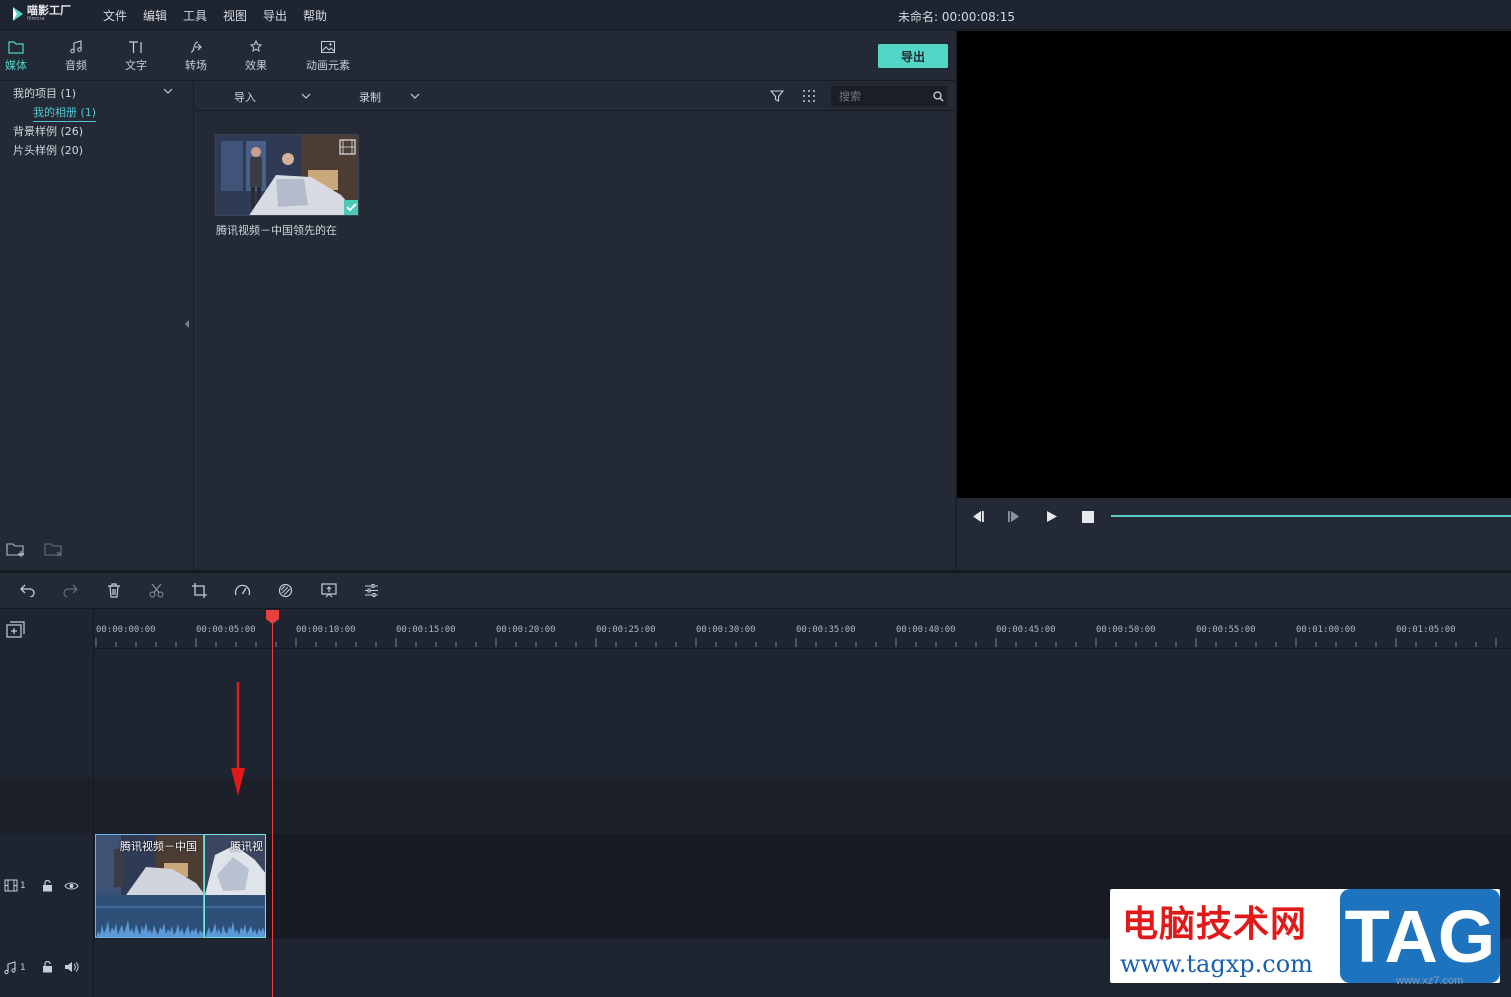  Describe the element at coordinates (755, 15) in the screenshot. I see `menu-bar: 喵影工厂 filmora 文件 编辑 工具 视图 导出 帮助` at that location.